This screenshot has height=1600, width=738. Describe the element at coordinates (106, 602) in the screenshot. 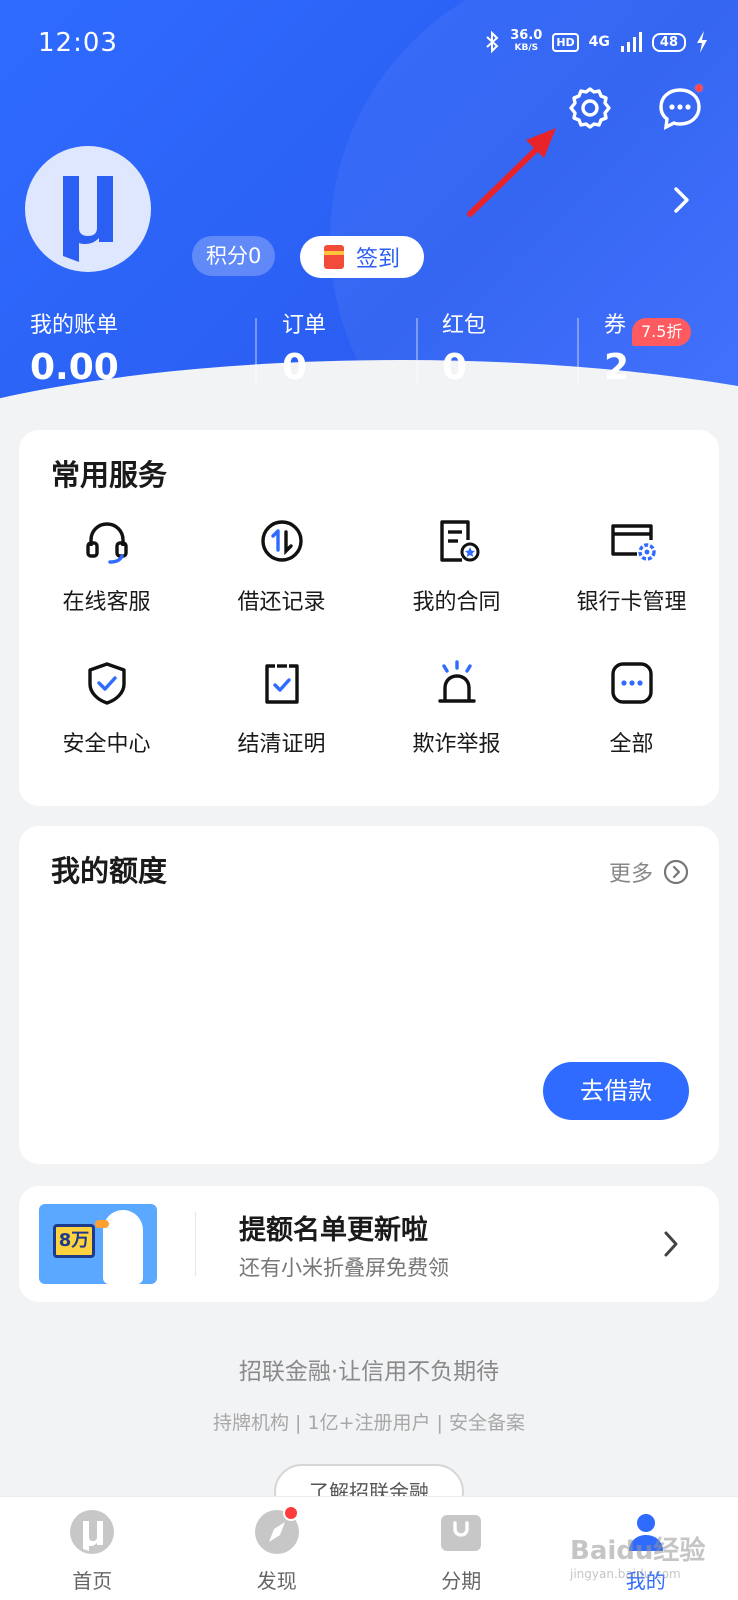

I see `service-label: 在线客服` at that location.